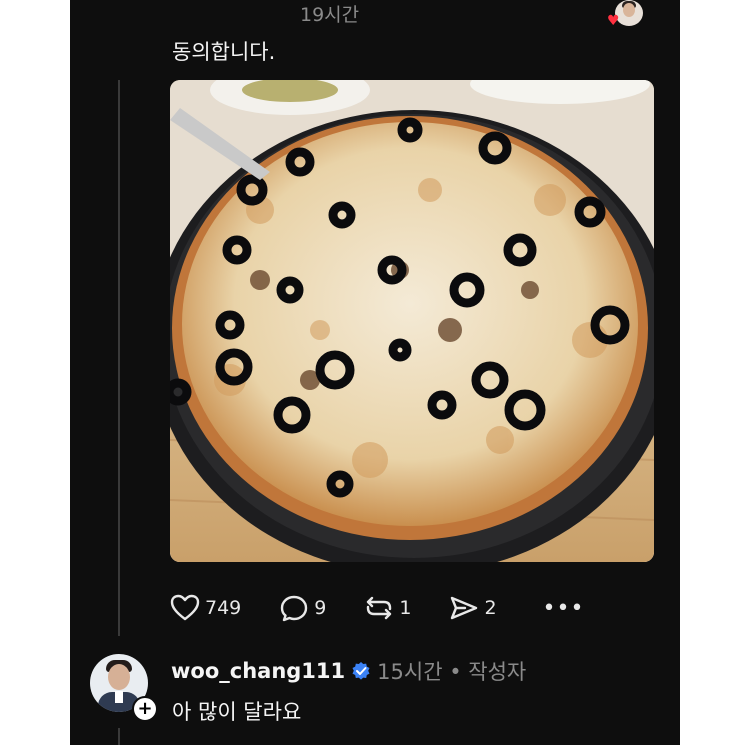  I want to click on share-count: 2, so click(490, 608).